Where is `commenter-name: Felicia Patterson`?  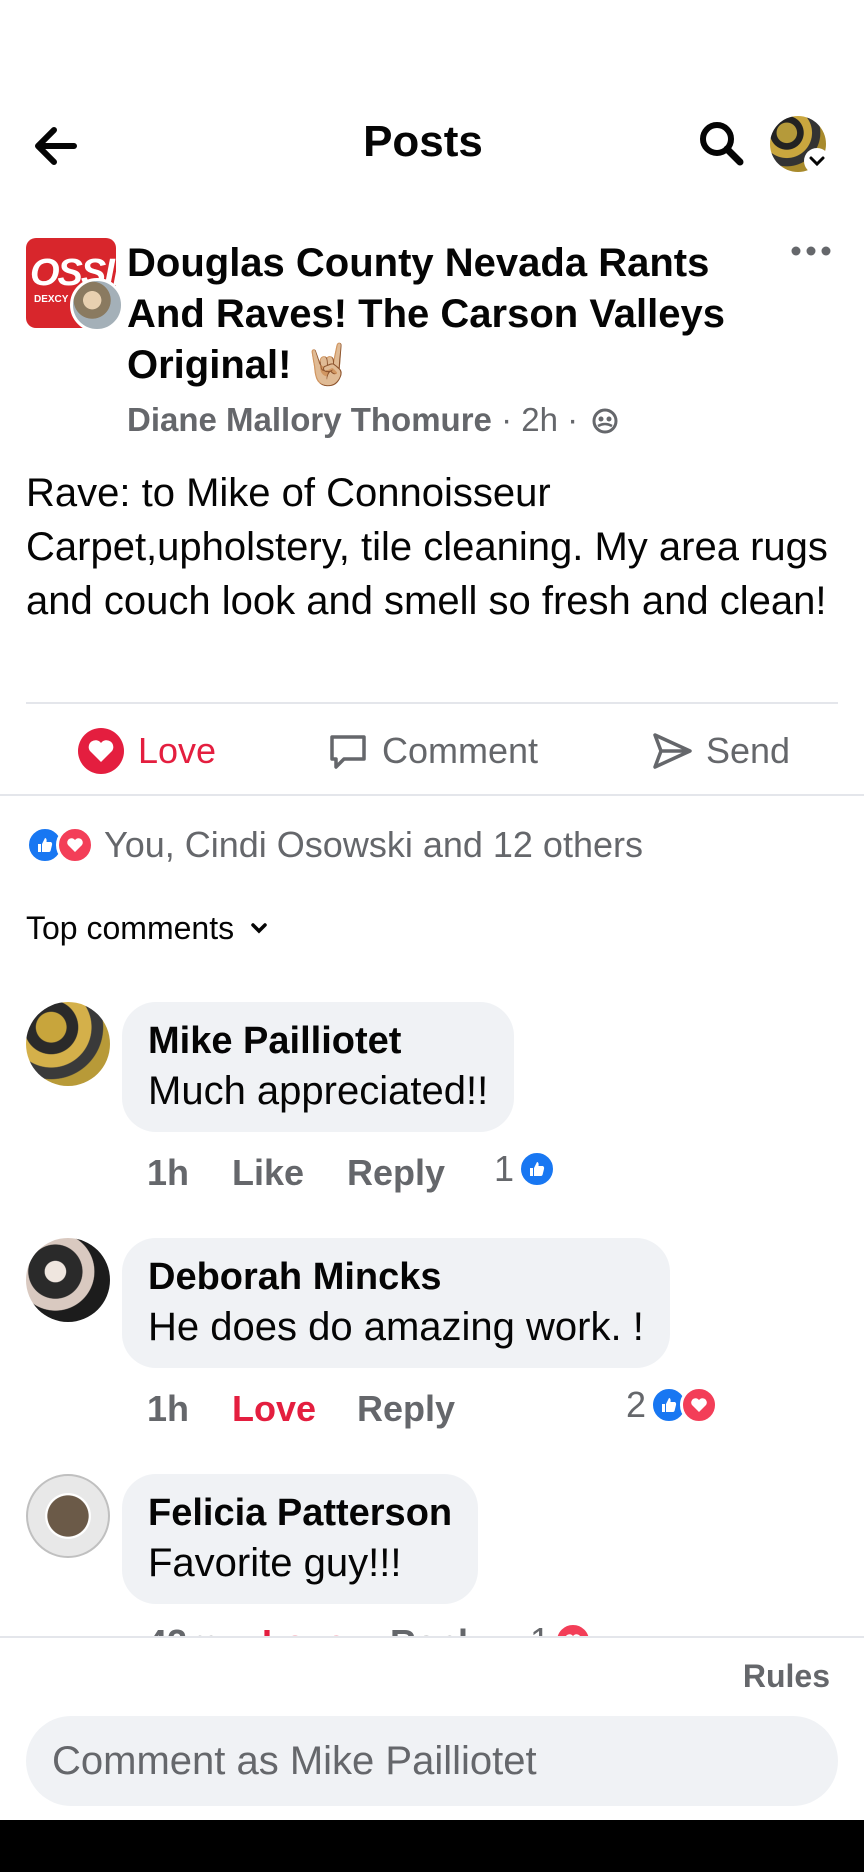
commenter-name: Felicia Patterson is located at coordinates (300, 1513).